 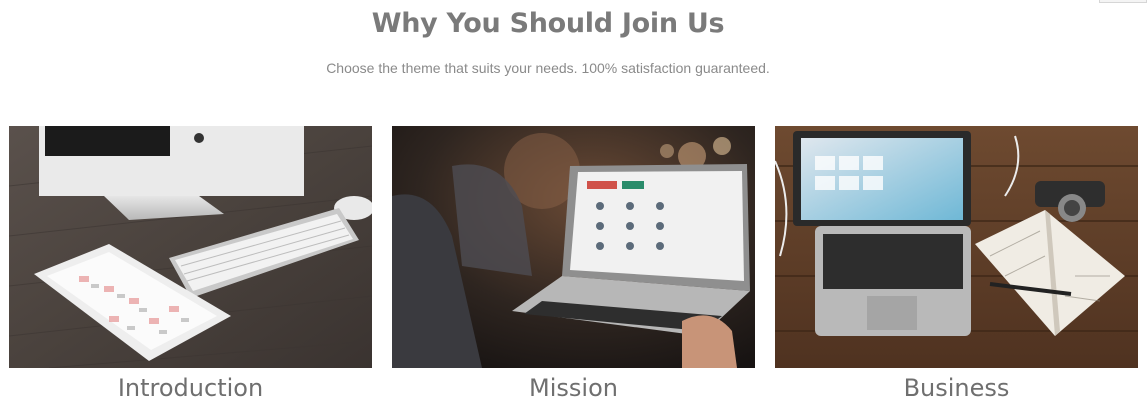 What do you see at coordinates (1123, 1) in the screenshot?
I see `corner-tab` at bounding box center [1123, 1].